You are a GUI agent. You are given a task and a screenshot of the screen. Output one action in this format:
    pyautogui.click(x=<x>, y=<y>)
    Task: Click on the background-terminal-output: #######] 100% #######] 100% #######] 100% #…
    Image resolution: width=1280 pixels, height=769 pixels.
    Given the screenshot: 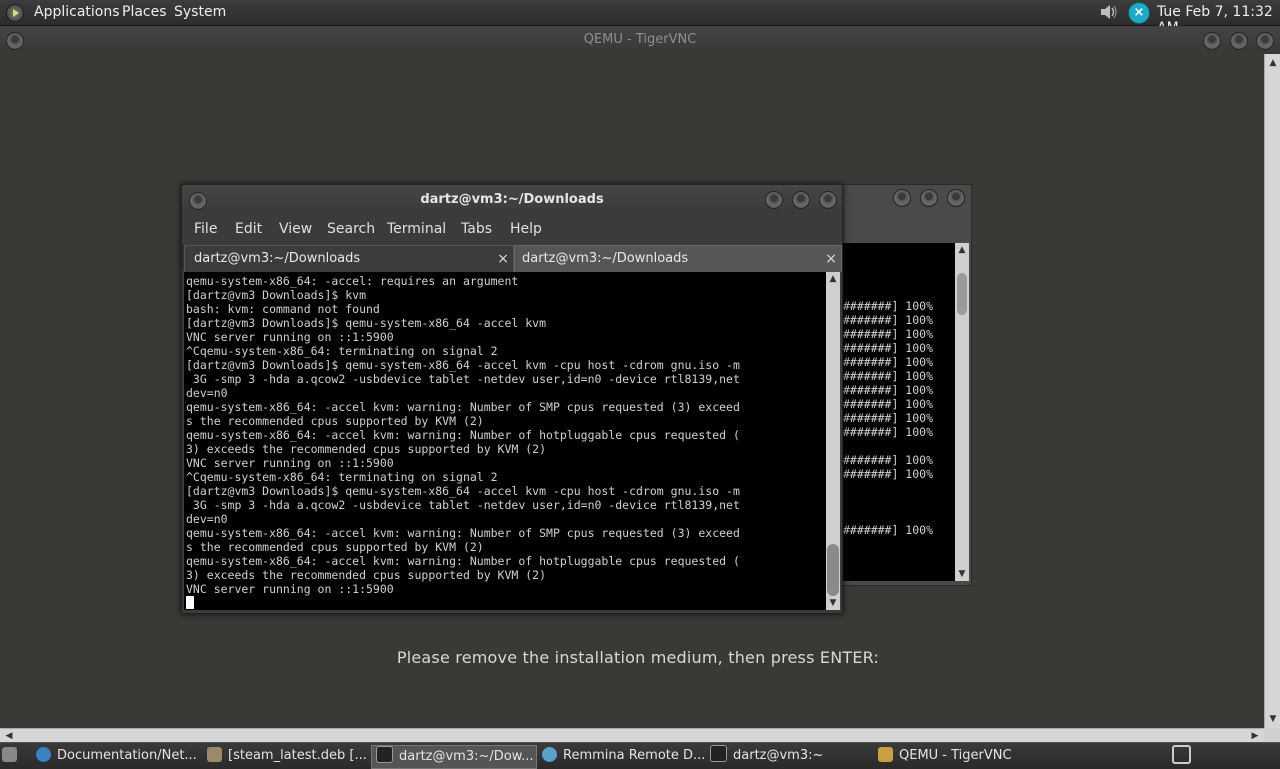 What is the action you would take?
    pyautogui.click(x=897, y=412)
    